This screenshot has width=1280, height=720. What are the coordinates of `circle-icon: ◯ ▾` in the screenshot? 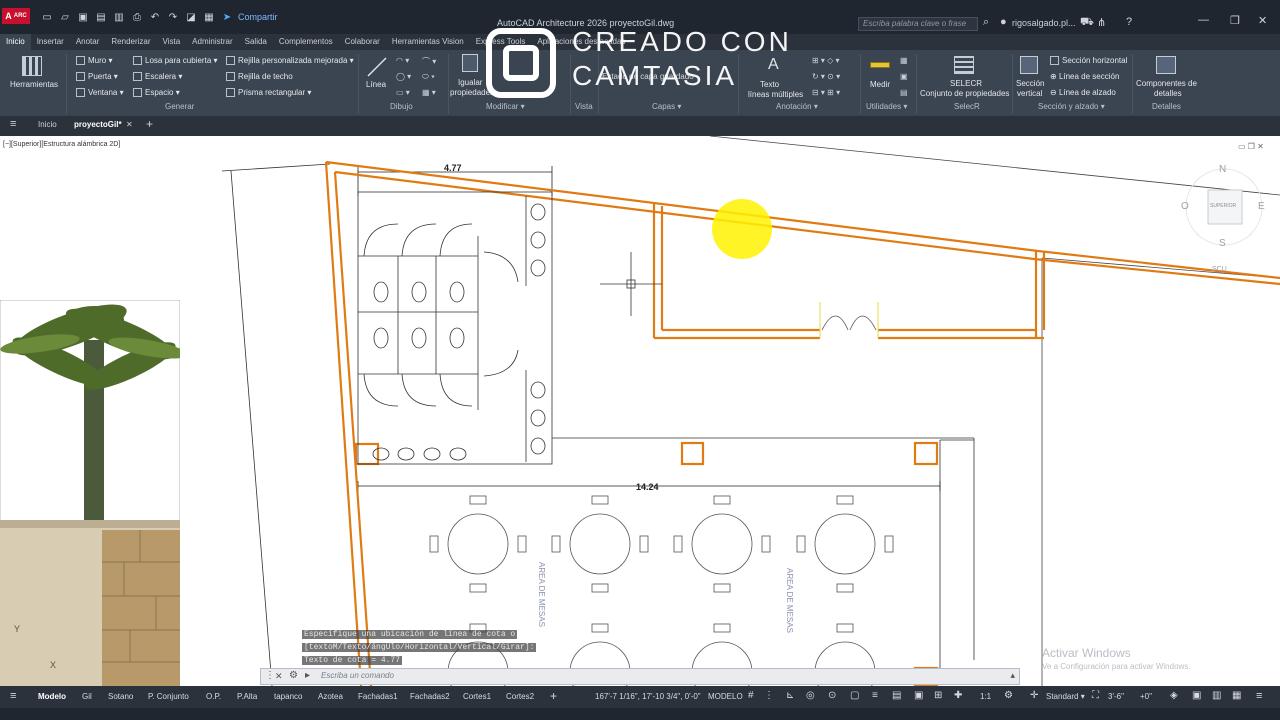 It's located at (403, 76).